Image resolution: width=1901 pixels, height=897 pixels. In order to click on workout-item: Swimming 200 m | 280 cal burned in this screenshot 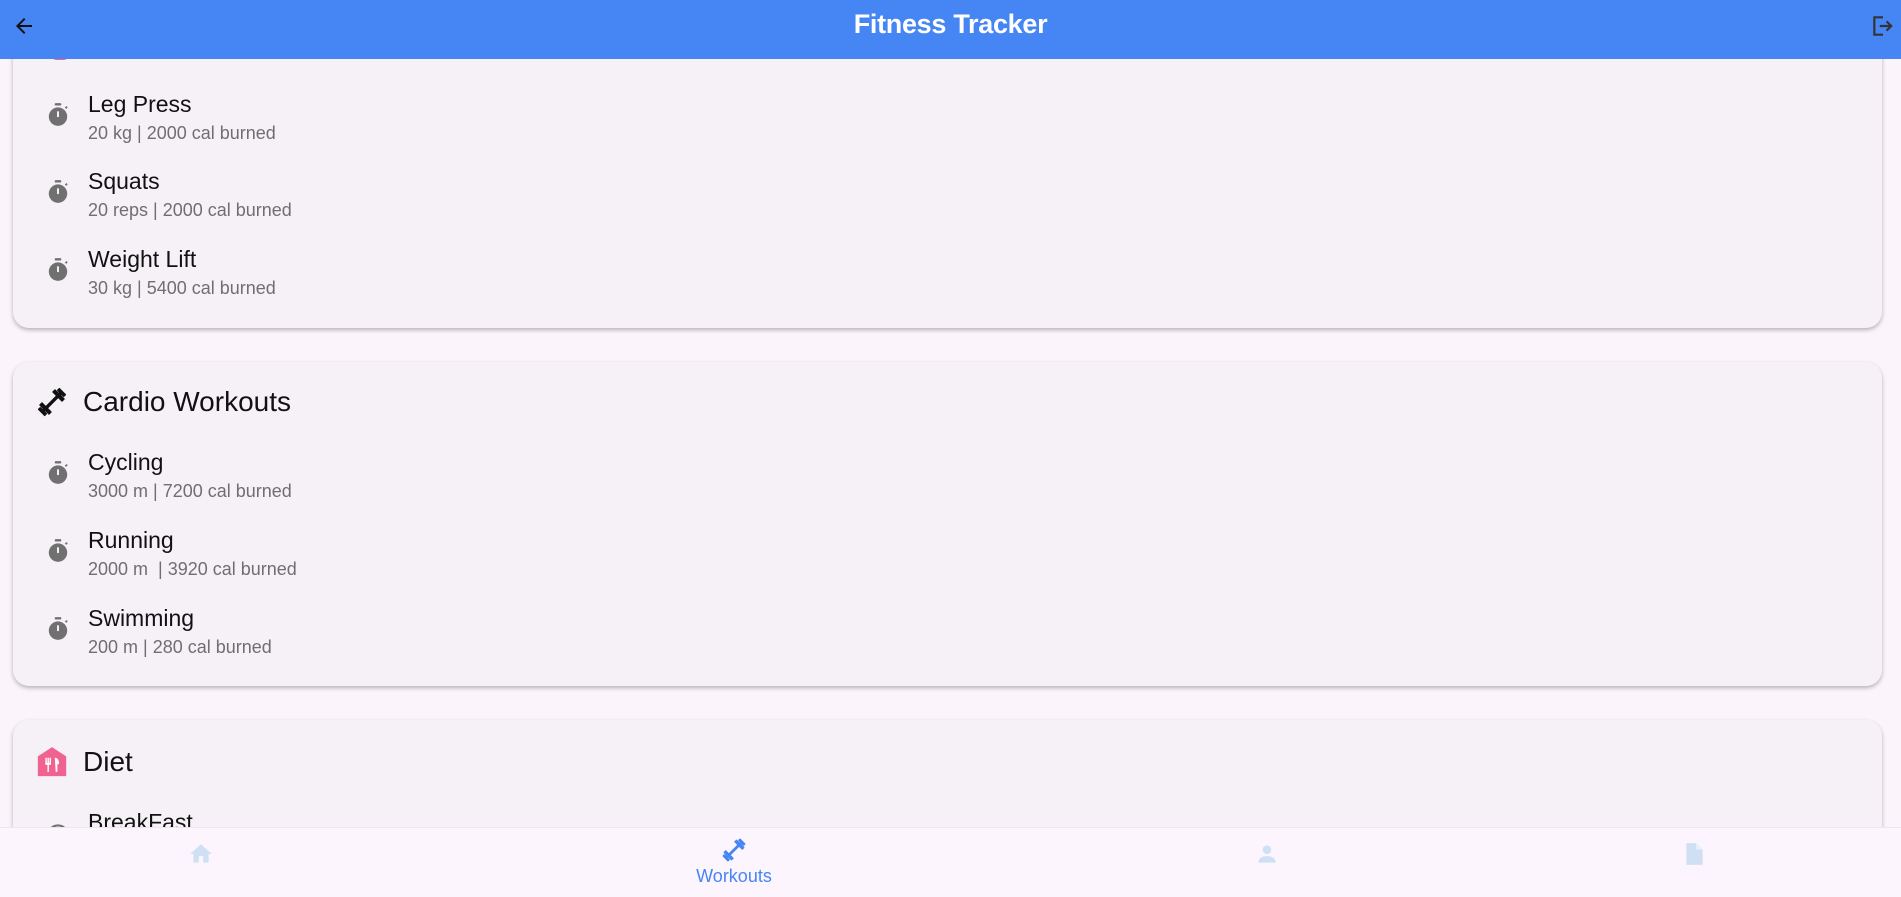, I will do `click(935, 634)`.